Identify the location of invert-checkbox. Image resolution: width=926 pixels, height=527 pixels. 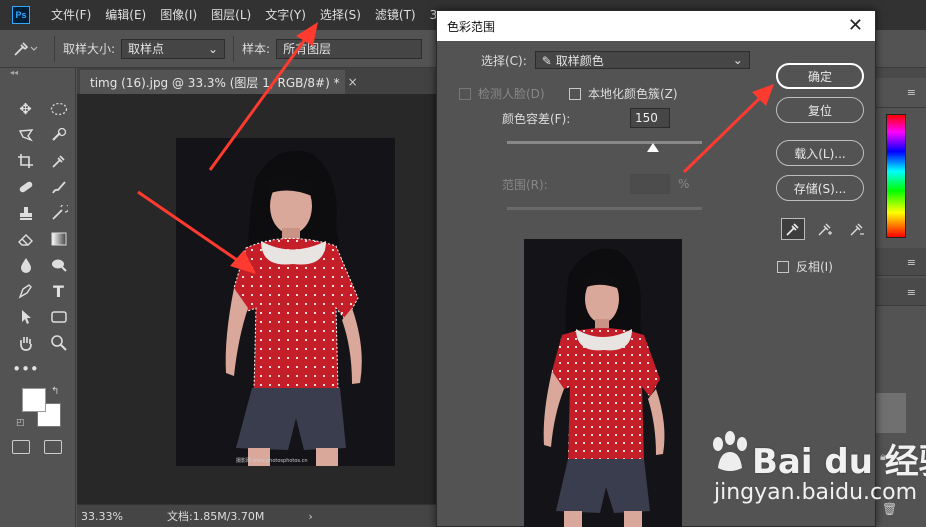
(783, 266).